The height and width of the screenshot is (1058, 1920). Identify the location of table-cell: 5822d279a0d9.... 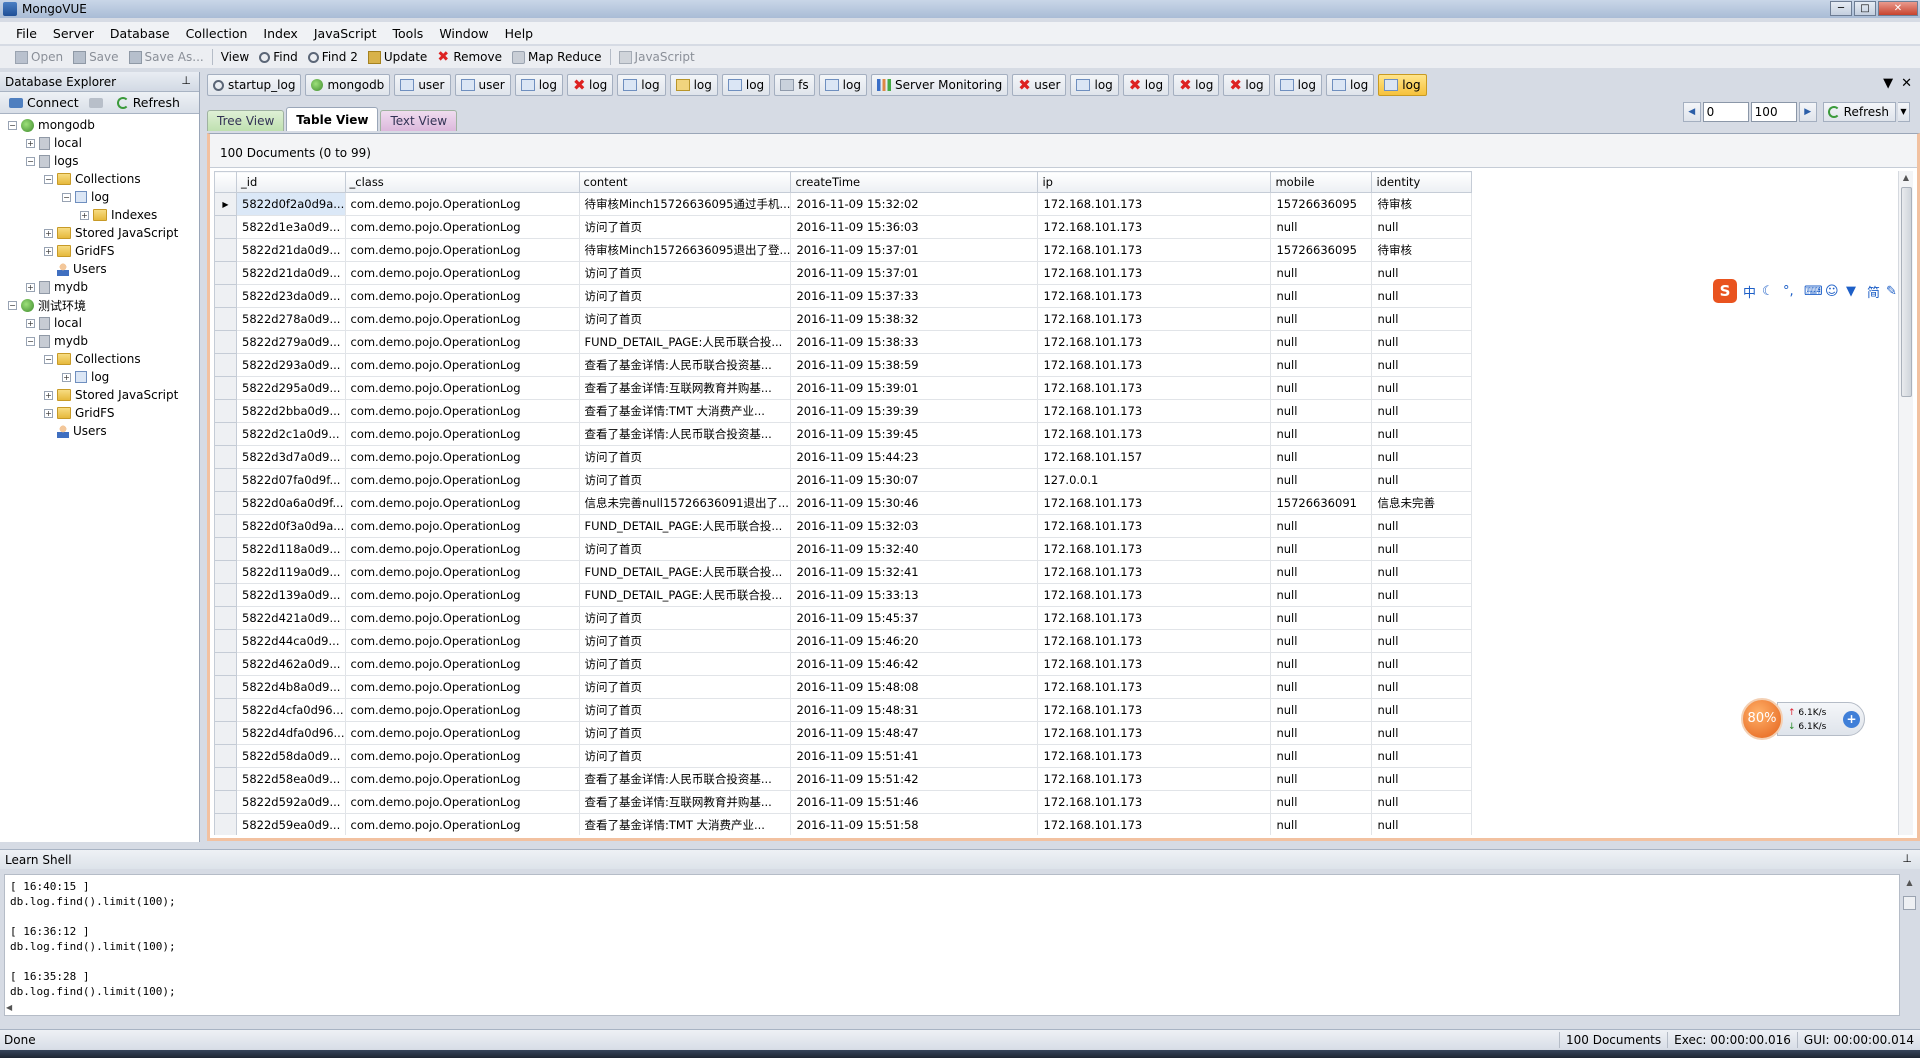
(291, 342).